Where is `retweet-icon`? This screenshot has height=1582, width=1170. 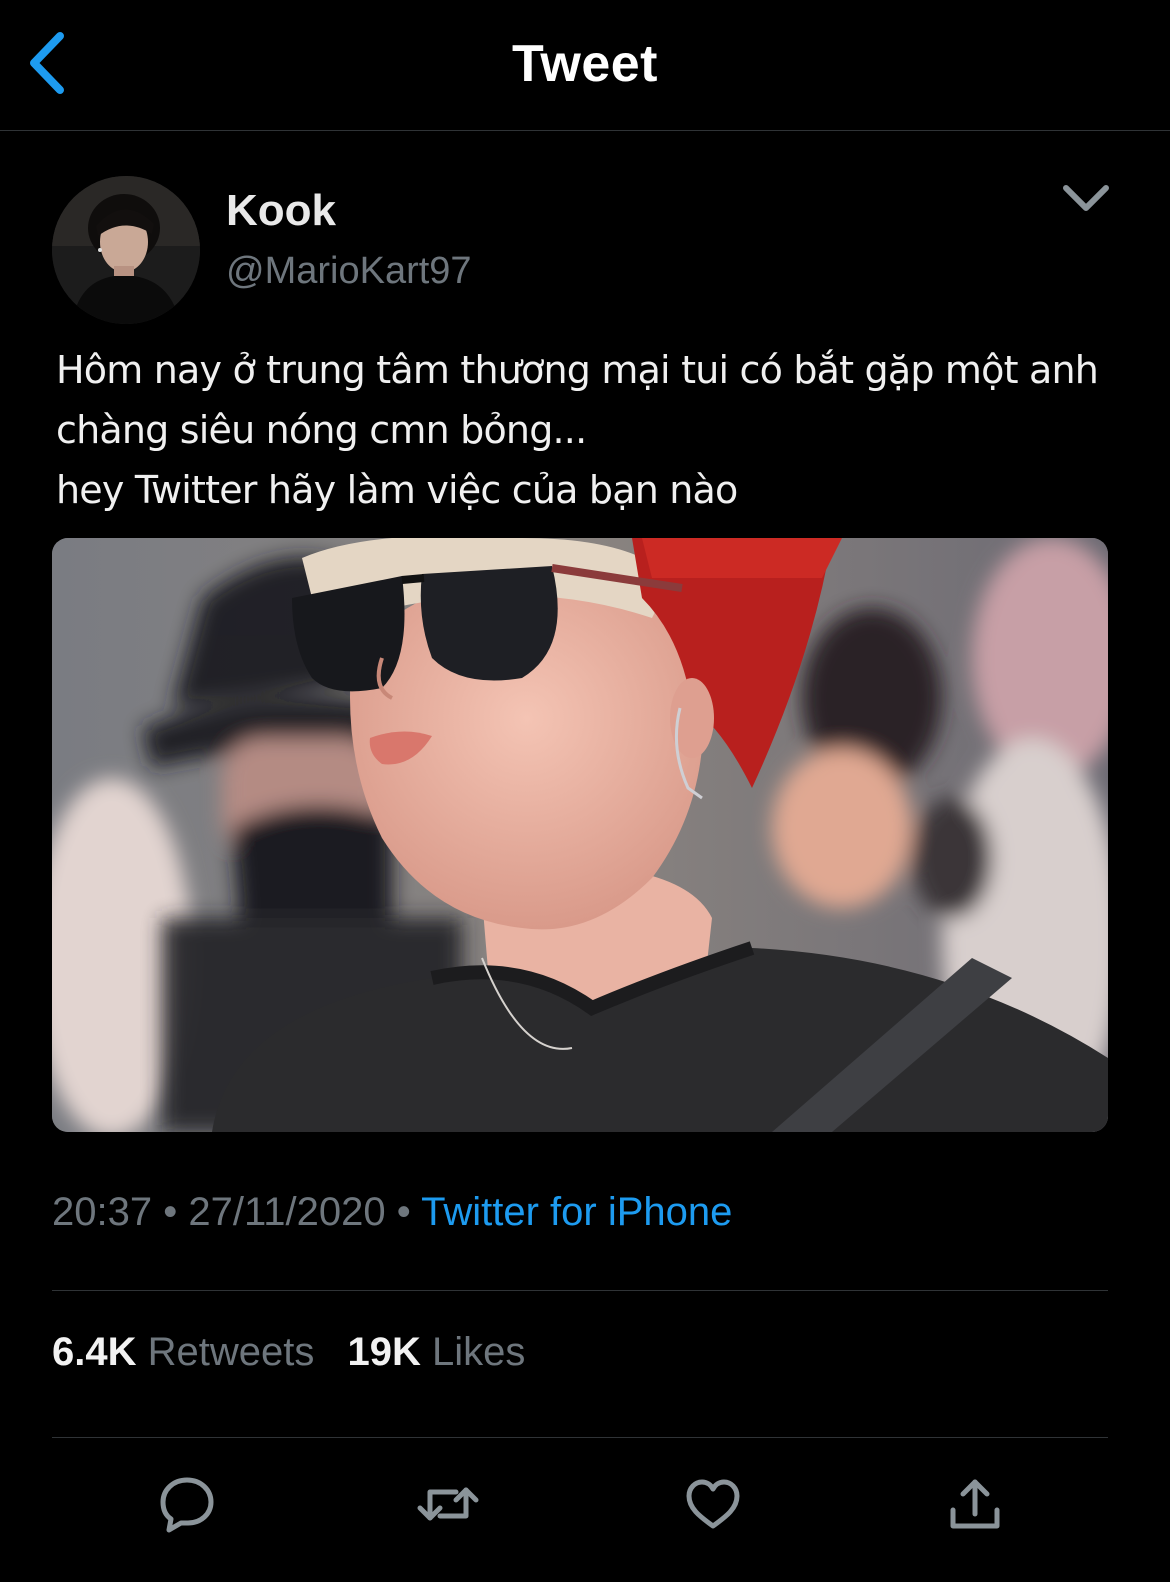
retweet-icon is located at coordinates (448, 1504).